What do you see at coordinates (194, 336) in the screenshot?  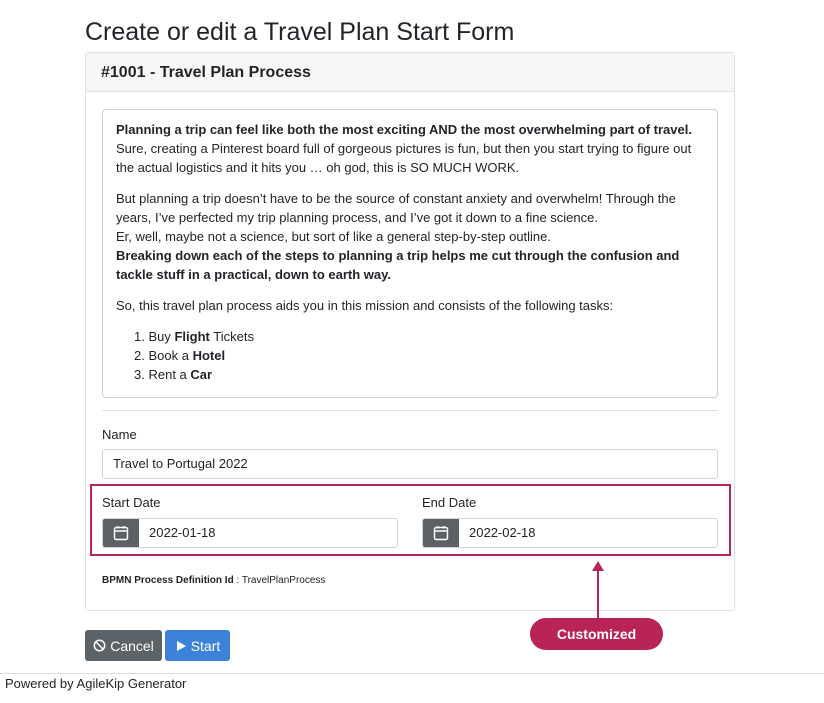 I see `list-item: 1. Buy Flight Tickets` at bounding box center [194, 336].